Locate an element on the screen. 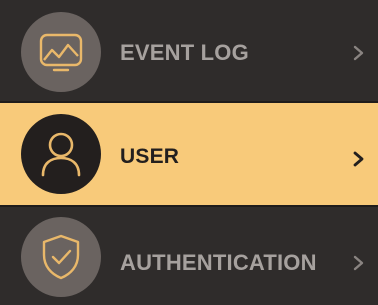 The height and width of the screenshot is (305, 378). authentication-icon-circle is located at coordinates (61, 257).